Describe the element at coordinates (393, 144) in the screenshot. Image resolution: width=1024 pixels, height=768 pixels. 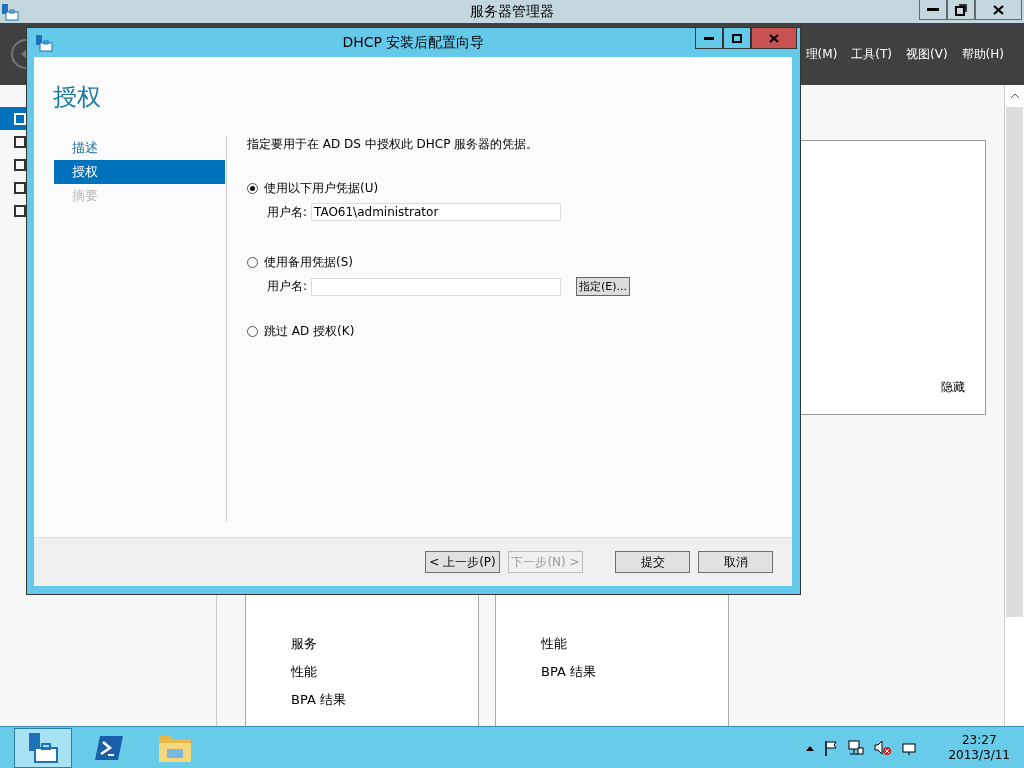
I see `instruction-text: 指定要用于在 AD DS 中授权此 DHCP 服务器的凭据。` at that location.